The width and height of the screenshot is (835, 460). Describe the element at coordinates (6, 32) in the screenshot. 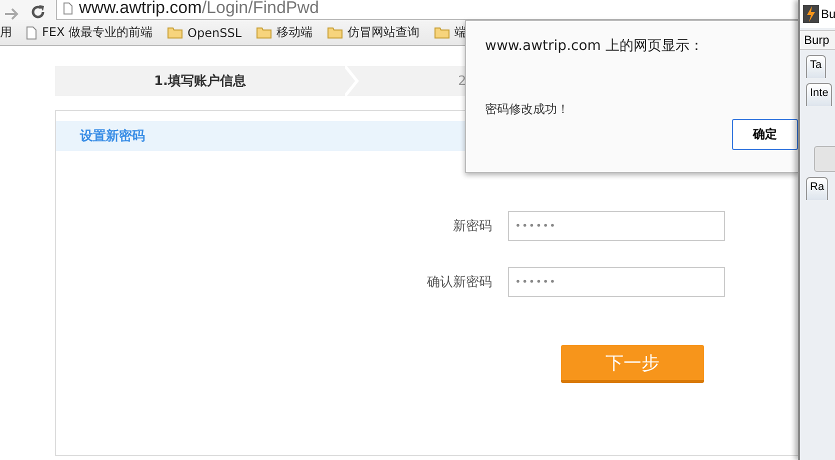

I see `bookmark: 用` at that location.